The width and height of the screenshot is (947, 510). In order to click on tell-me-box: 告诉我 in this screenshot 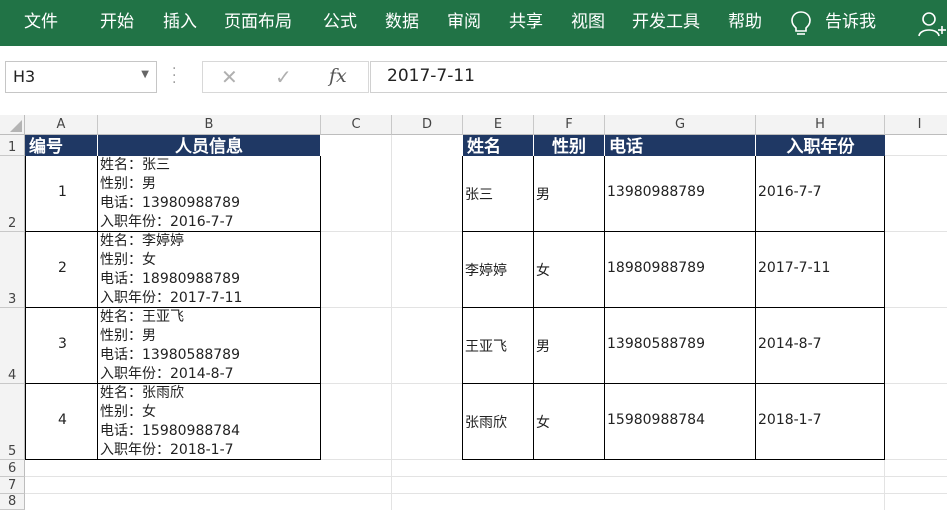, I will do `click(850, 23)`.